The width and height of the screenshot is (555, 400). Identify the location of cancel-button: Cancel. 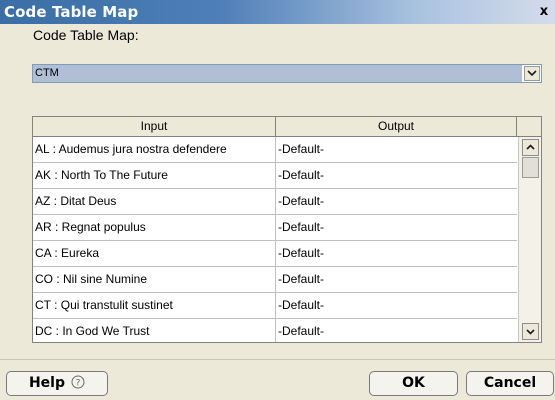
(510, 383).